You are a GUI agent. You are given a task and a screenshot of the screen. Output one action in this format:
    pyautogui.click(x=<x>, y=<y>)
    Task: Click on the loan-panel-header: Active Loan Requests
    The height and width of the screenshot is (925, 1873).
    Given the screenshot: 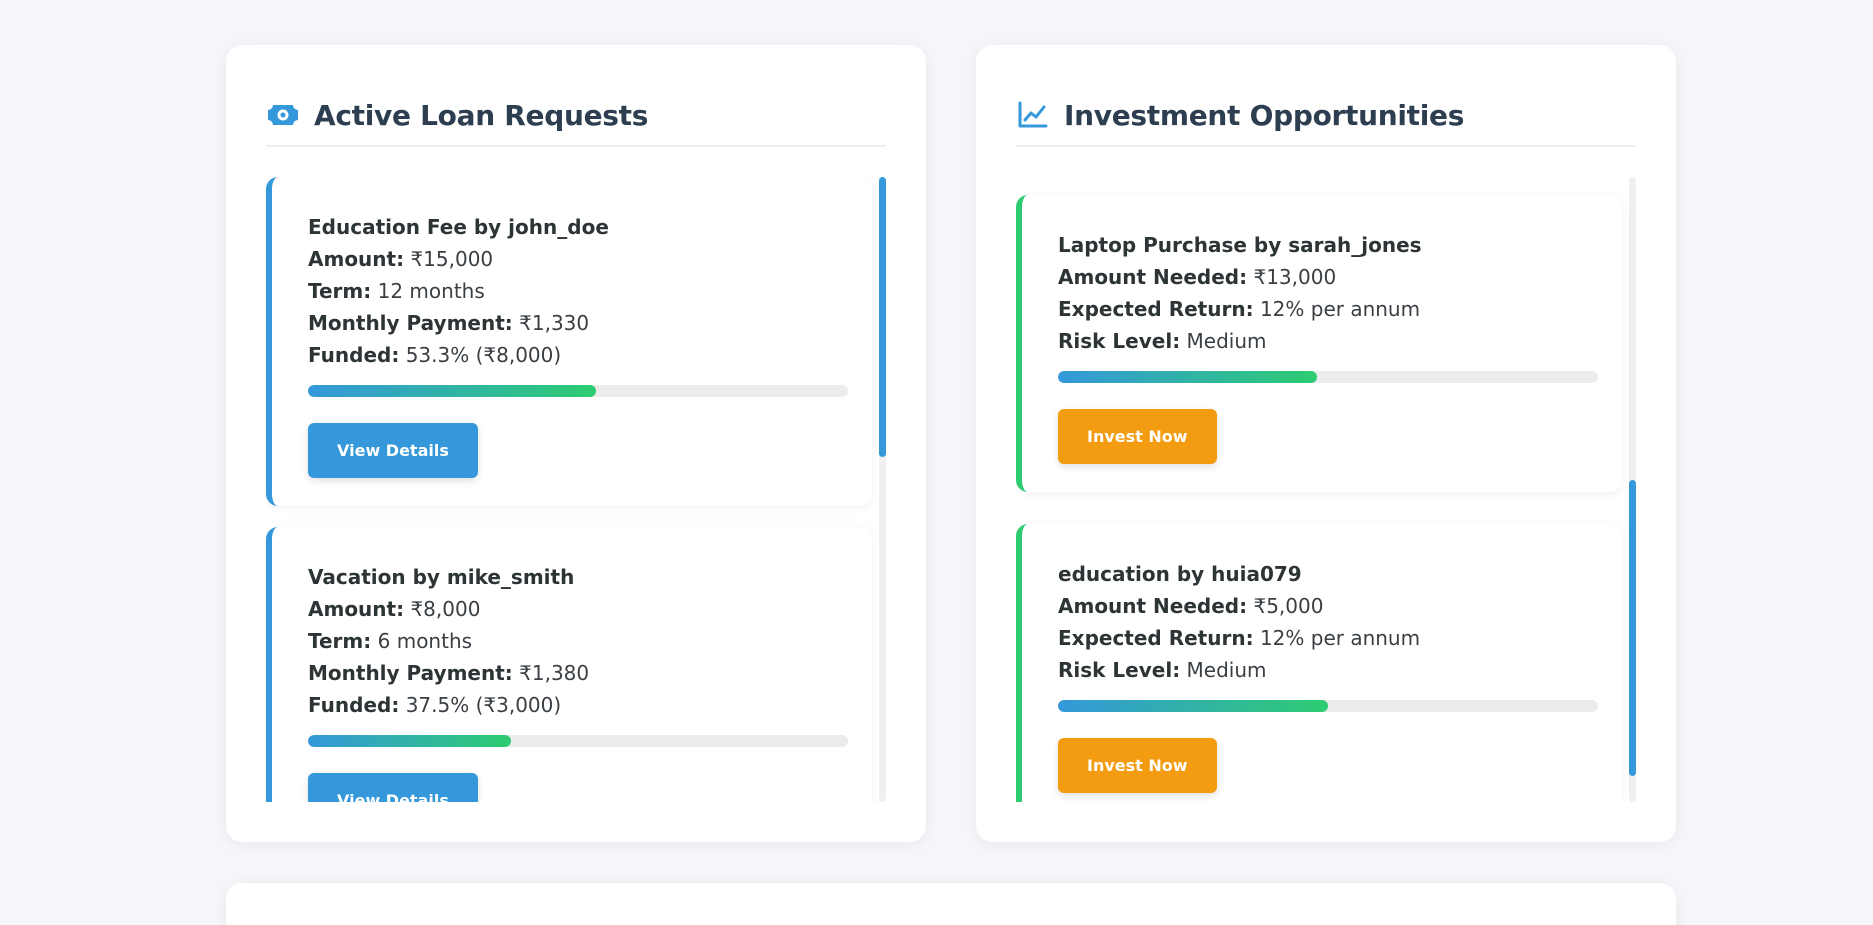 What is the action you would take?
    pyautogui.click(x=576, y=116)
    